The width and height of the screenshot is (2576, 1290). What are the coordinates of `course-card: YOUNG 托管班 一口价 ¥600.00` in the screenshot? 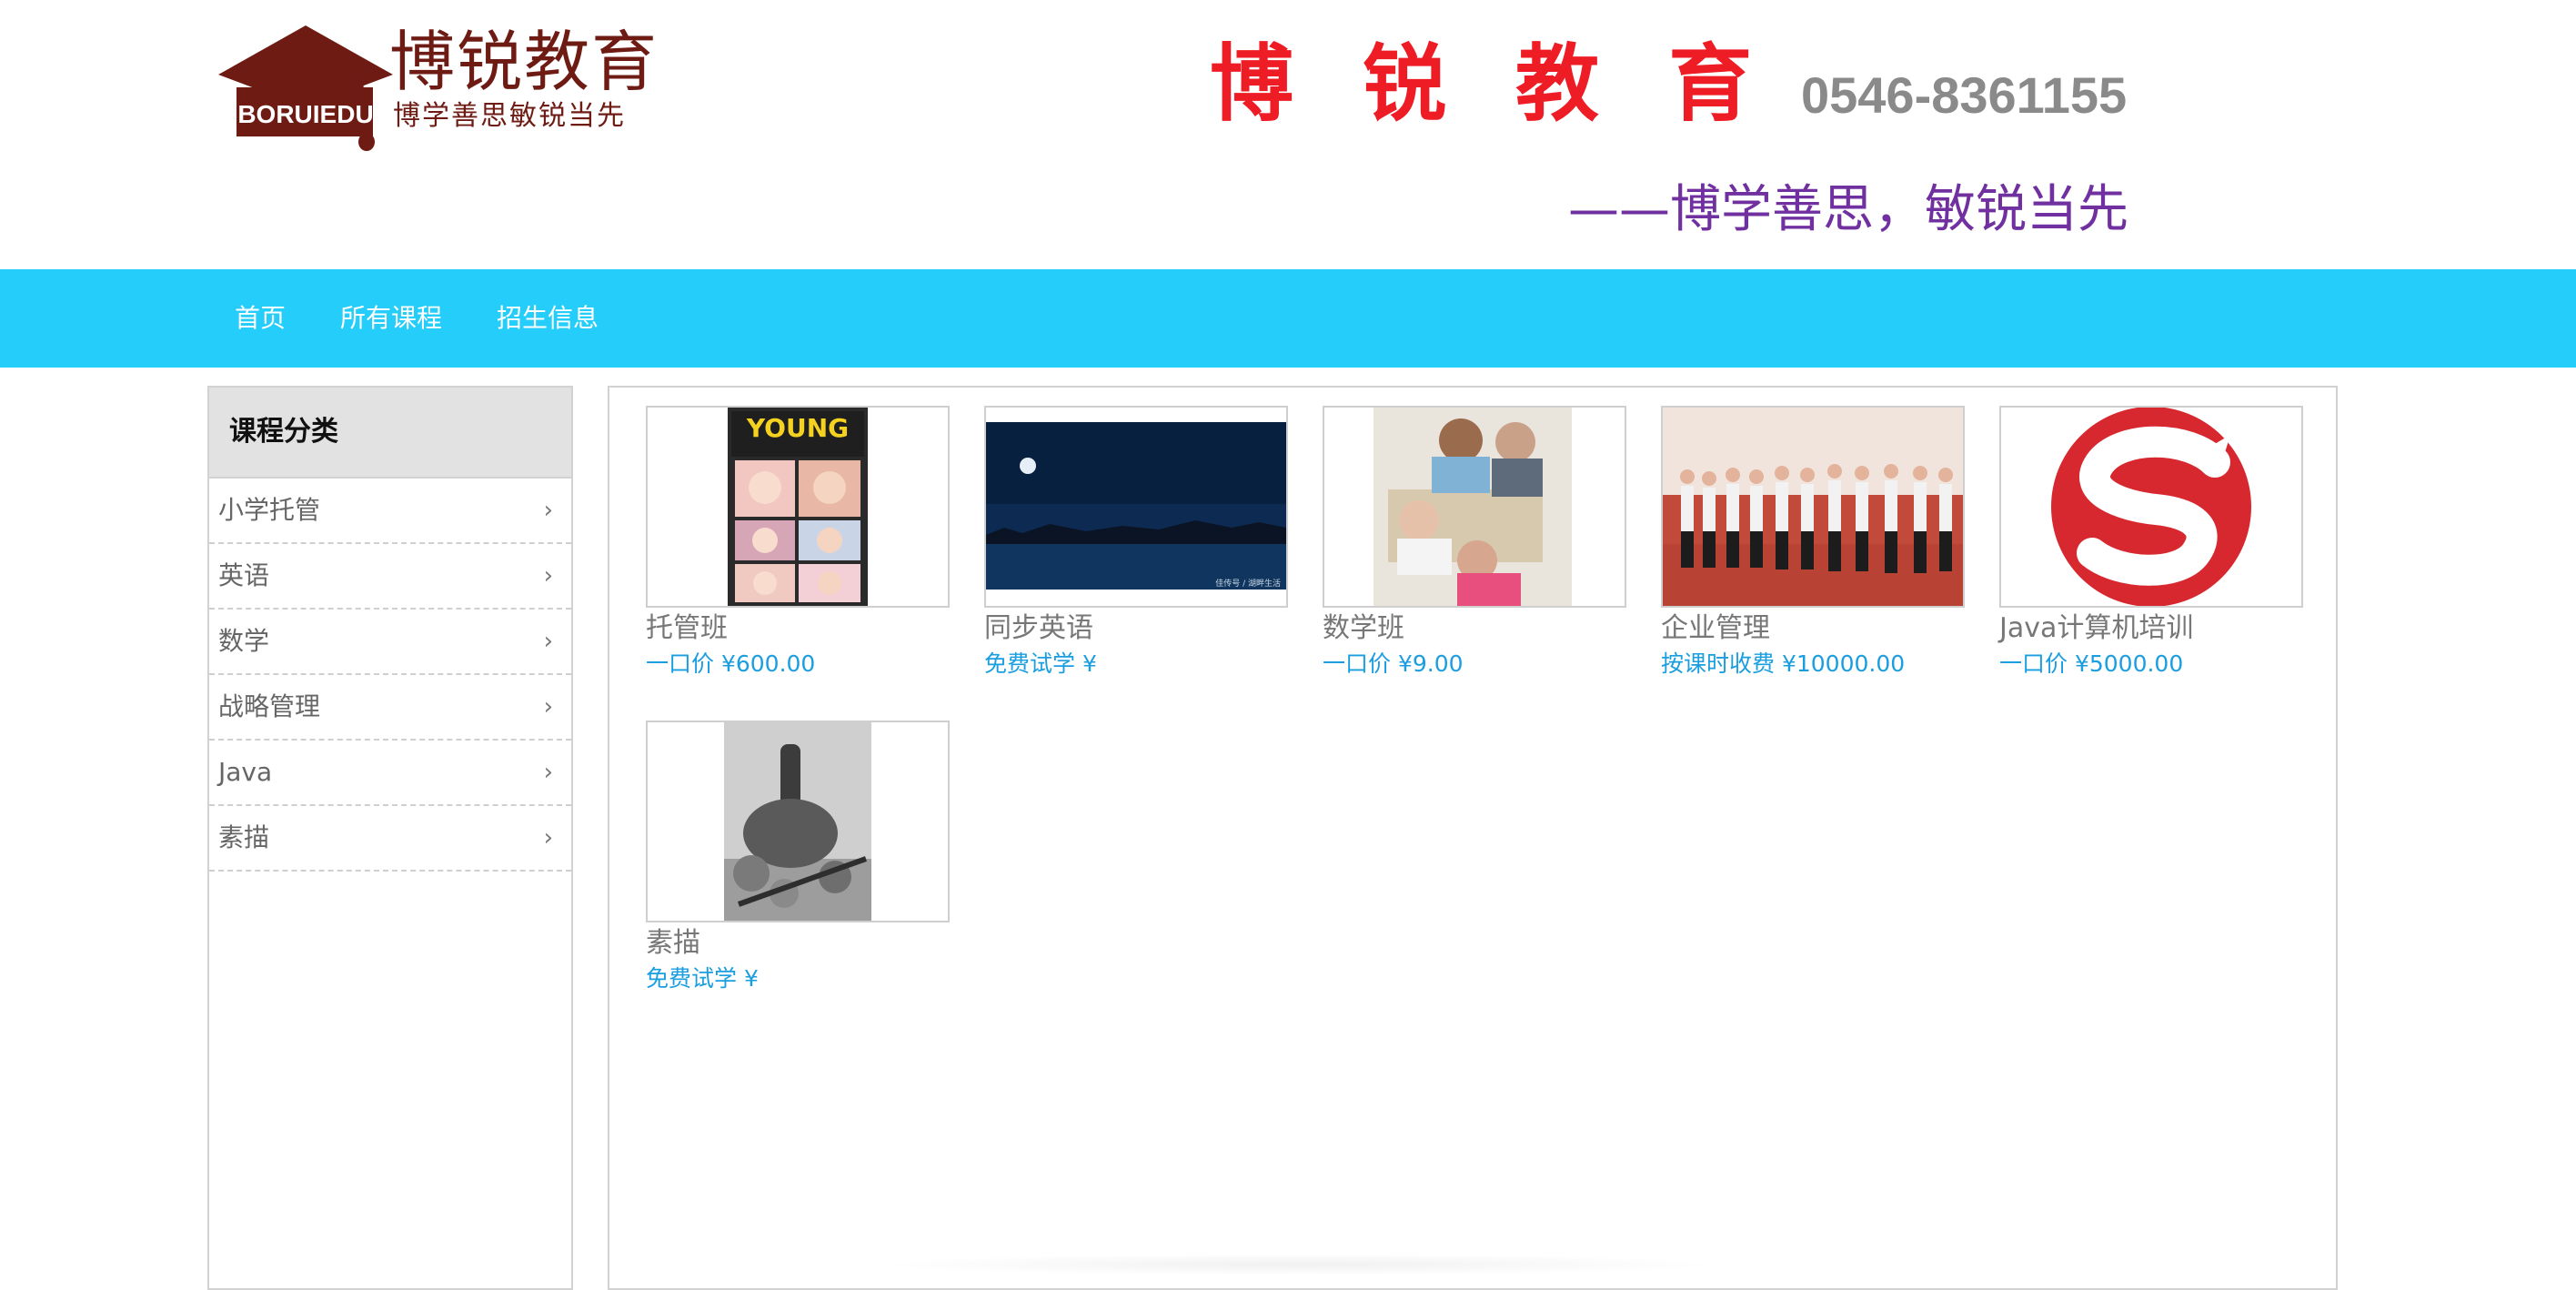 It's located at (798, 543).